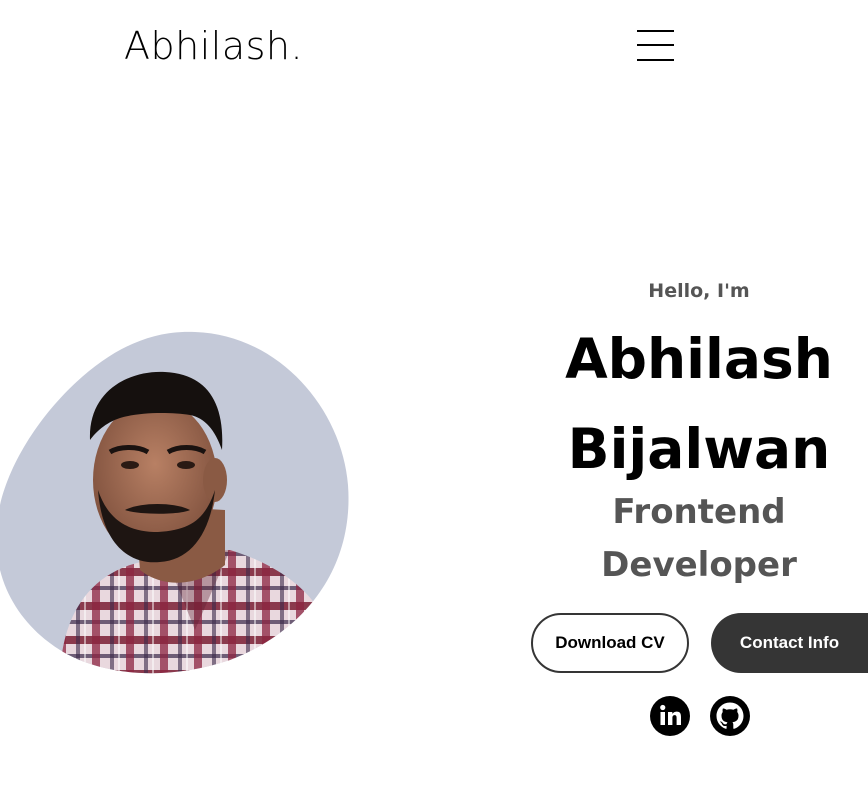 This screenshot has width=868, height=792. What do you see at coordinates (670, 716) in the screenshot?
I see `linkedin-icon` at bounding box center [670, 716].